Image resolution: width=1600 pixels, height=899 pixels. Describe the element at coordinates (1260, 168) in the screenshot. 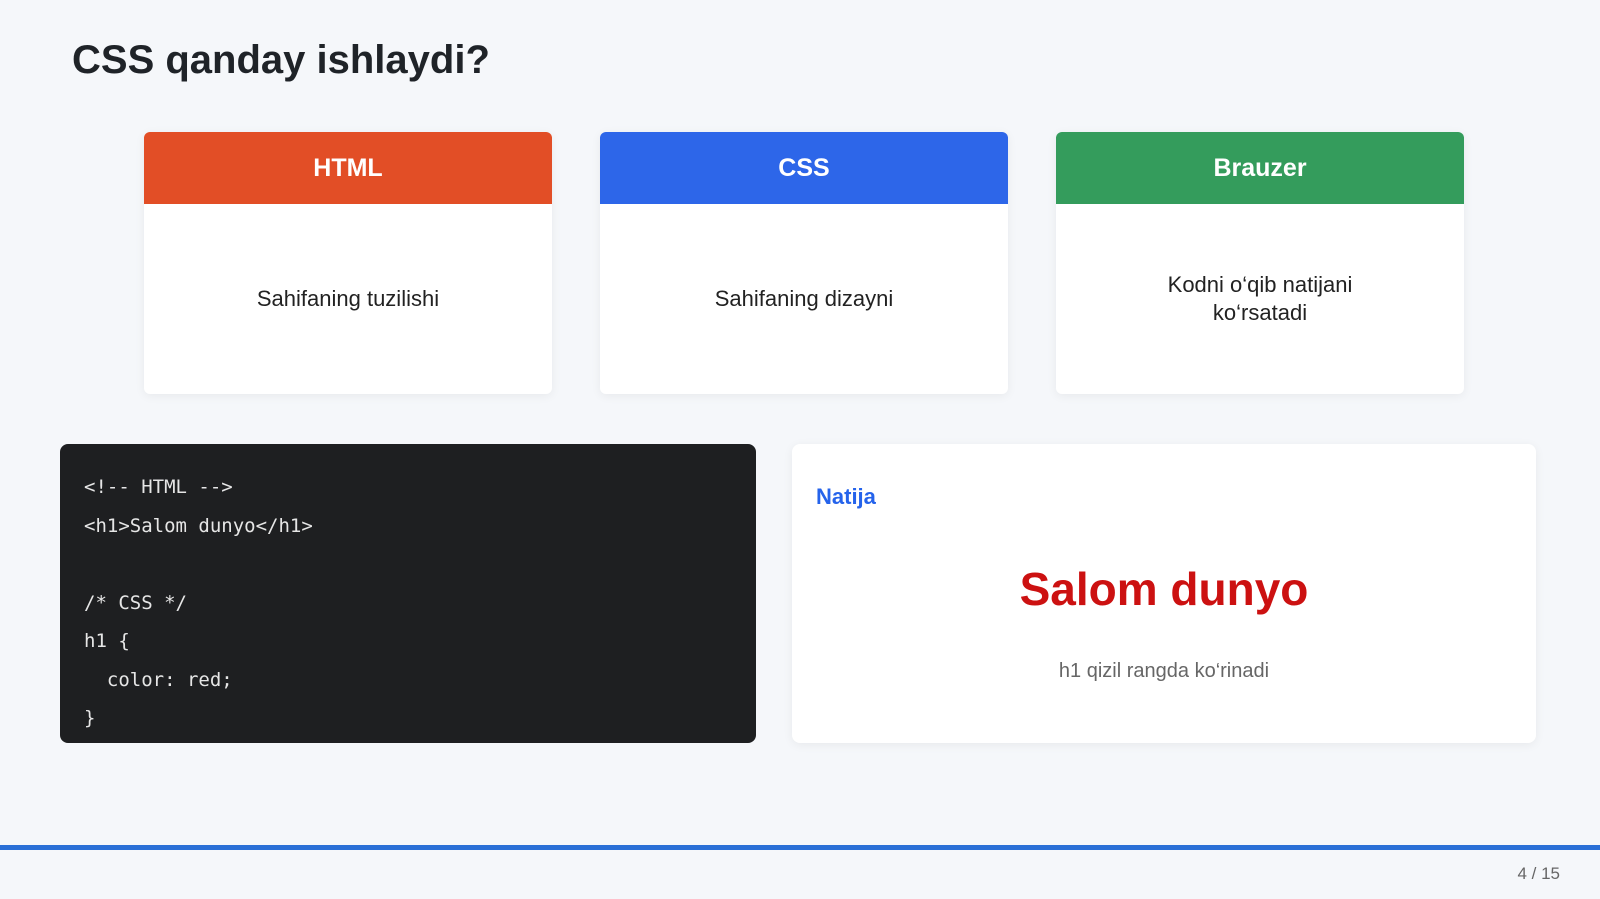

I see `card-header: Brauzer` at that location.